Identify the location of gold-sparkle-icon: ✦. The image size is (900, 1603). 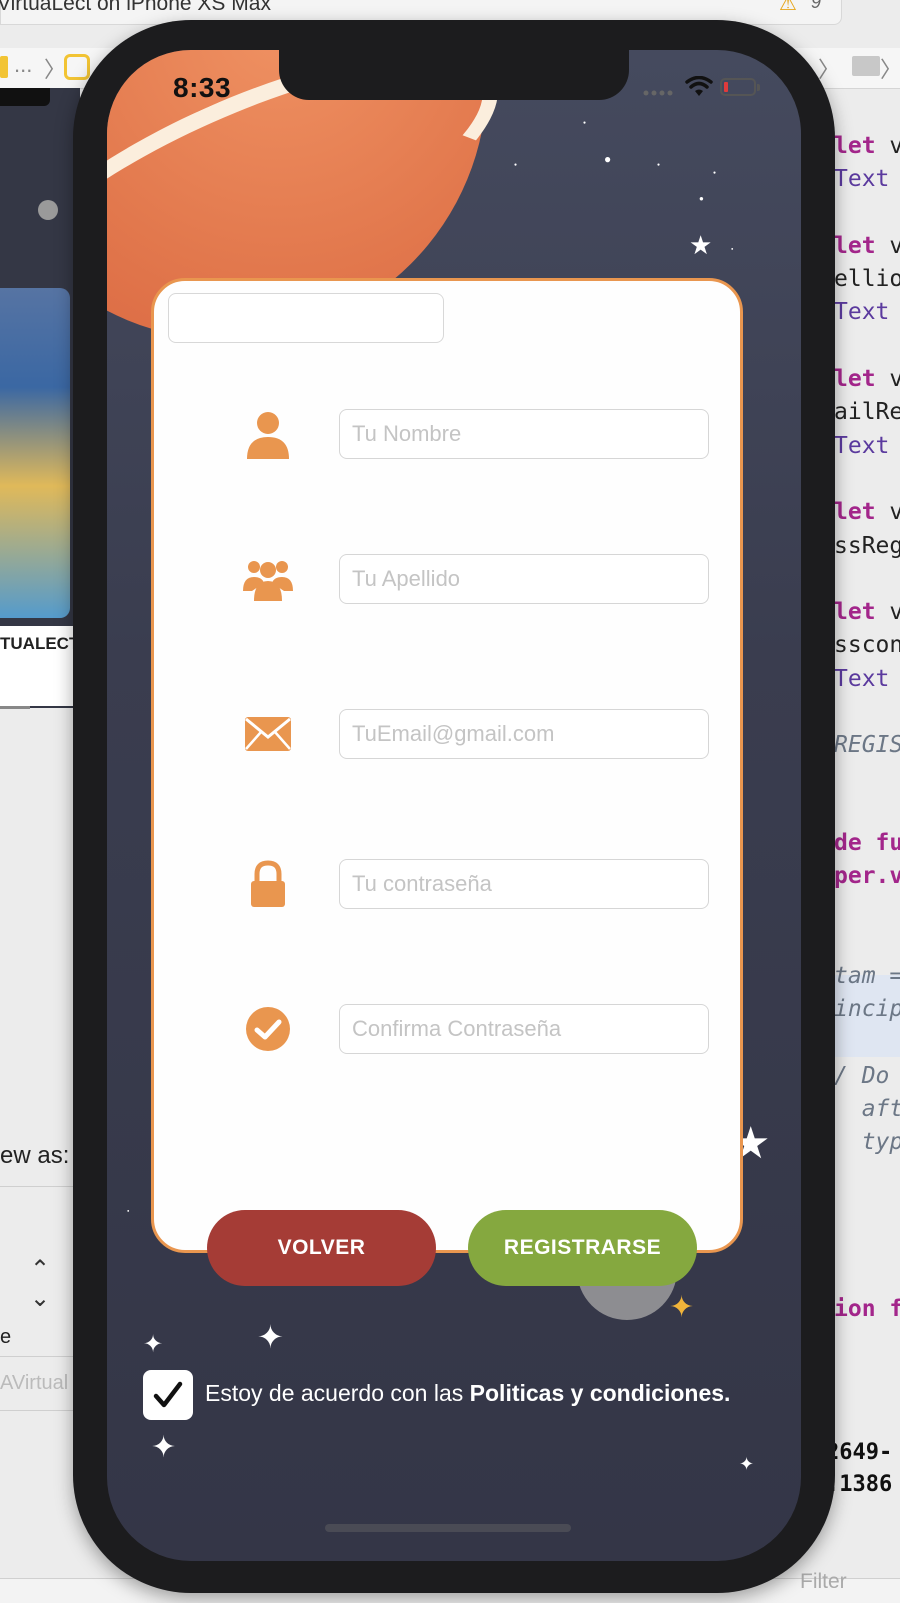
(682, 1307).